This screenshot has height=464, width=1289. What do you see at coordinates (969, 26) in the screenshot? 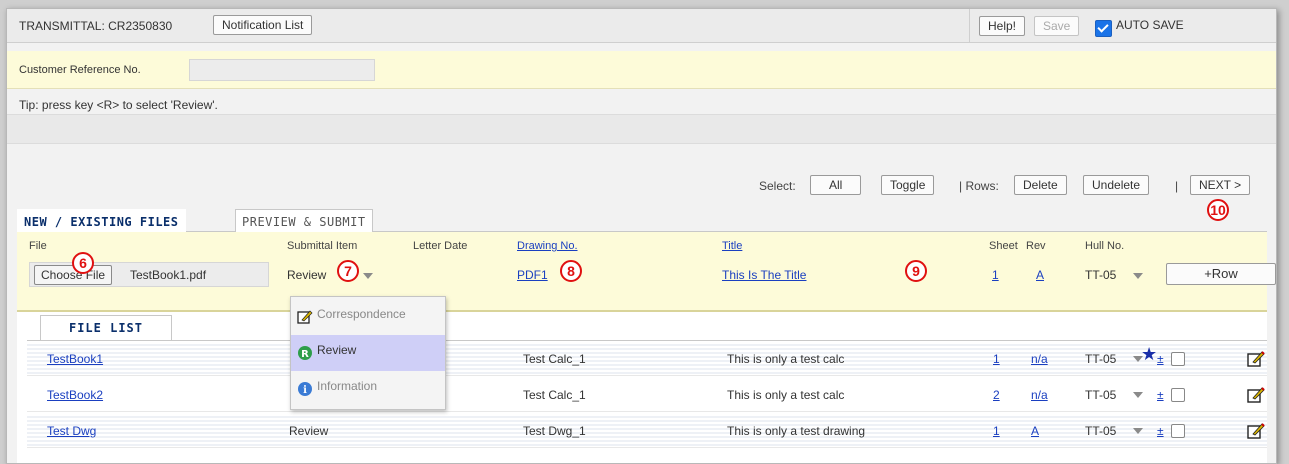
I see `title-divider` at bounding box center [969, 26].